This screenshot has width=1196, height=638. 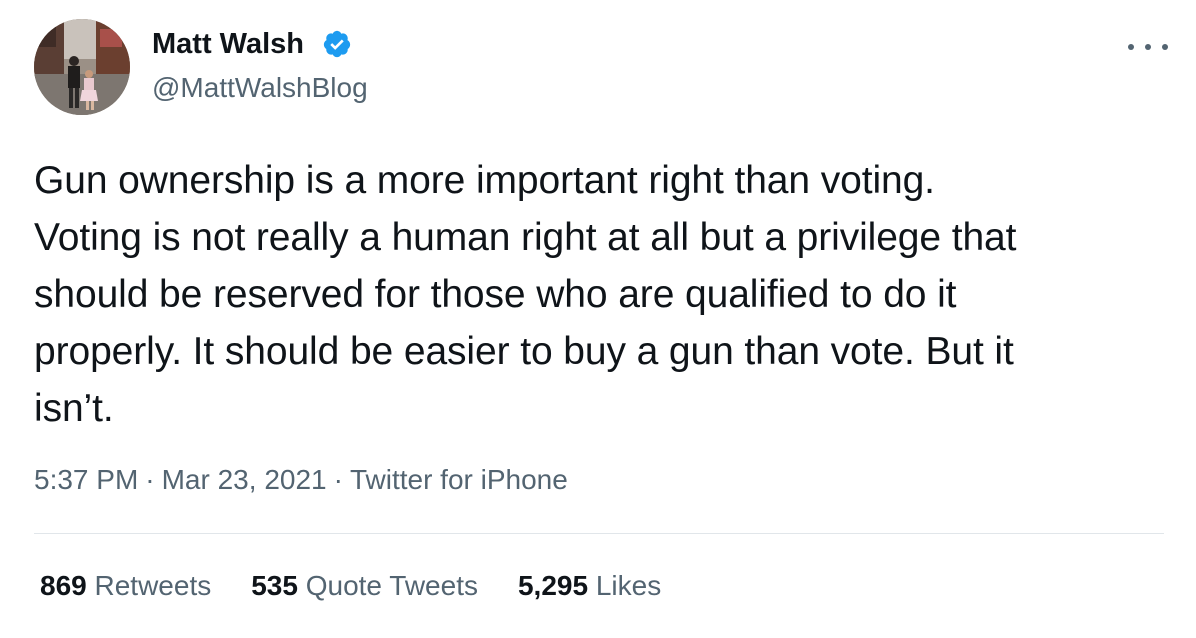 What do you see at coordinates (391, 585) in the screenshot?
I see `quote-tweets-label: Quote Tweets` at bounding box center [391, 585].